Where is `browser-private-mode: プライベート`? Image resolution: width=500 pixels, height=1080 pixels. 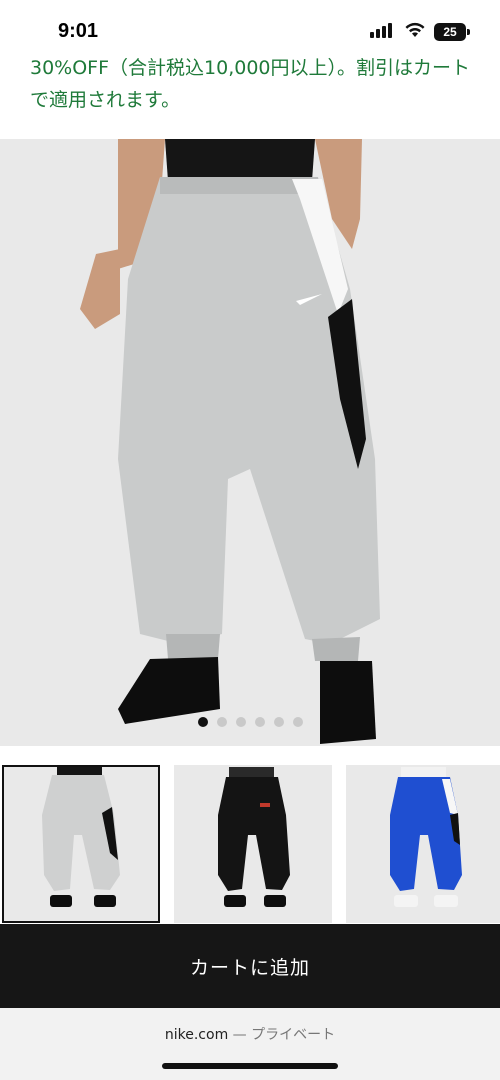 browser-private-mode: プライベート is located at coordinates (293, 1035).